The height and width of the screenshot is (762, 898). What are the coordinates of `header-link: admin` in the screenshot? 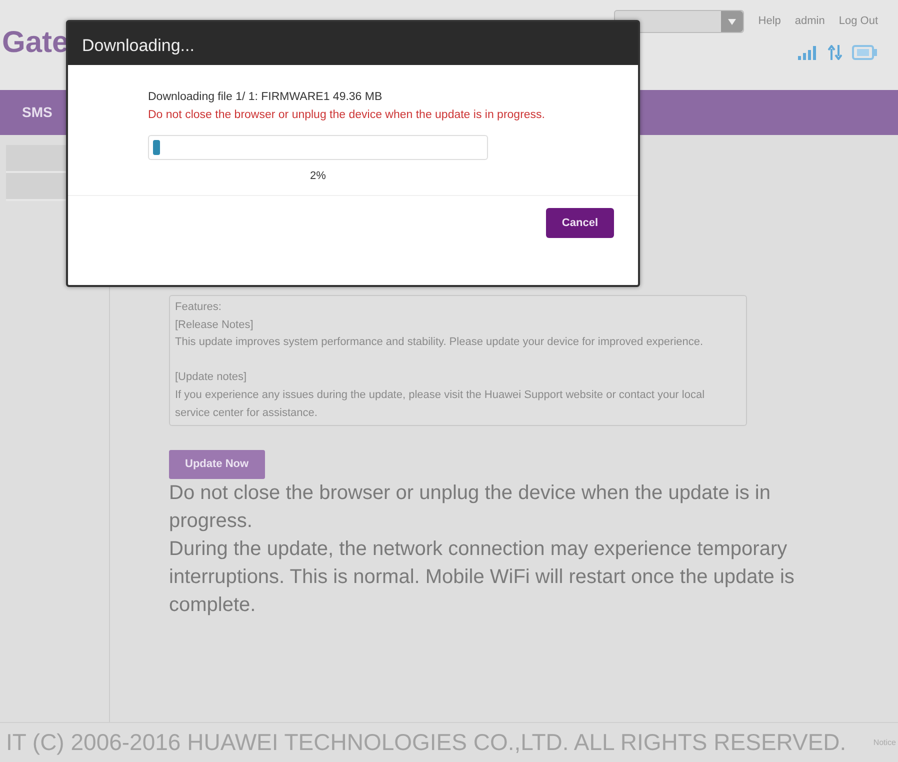 It's located at (809, 21).